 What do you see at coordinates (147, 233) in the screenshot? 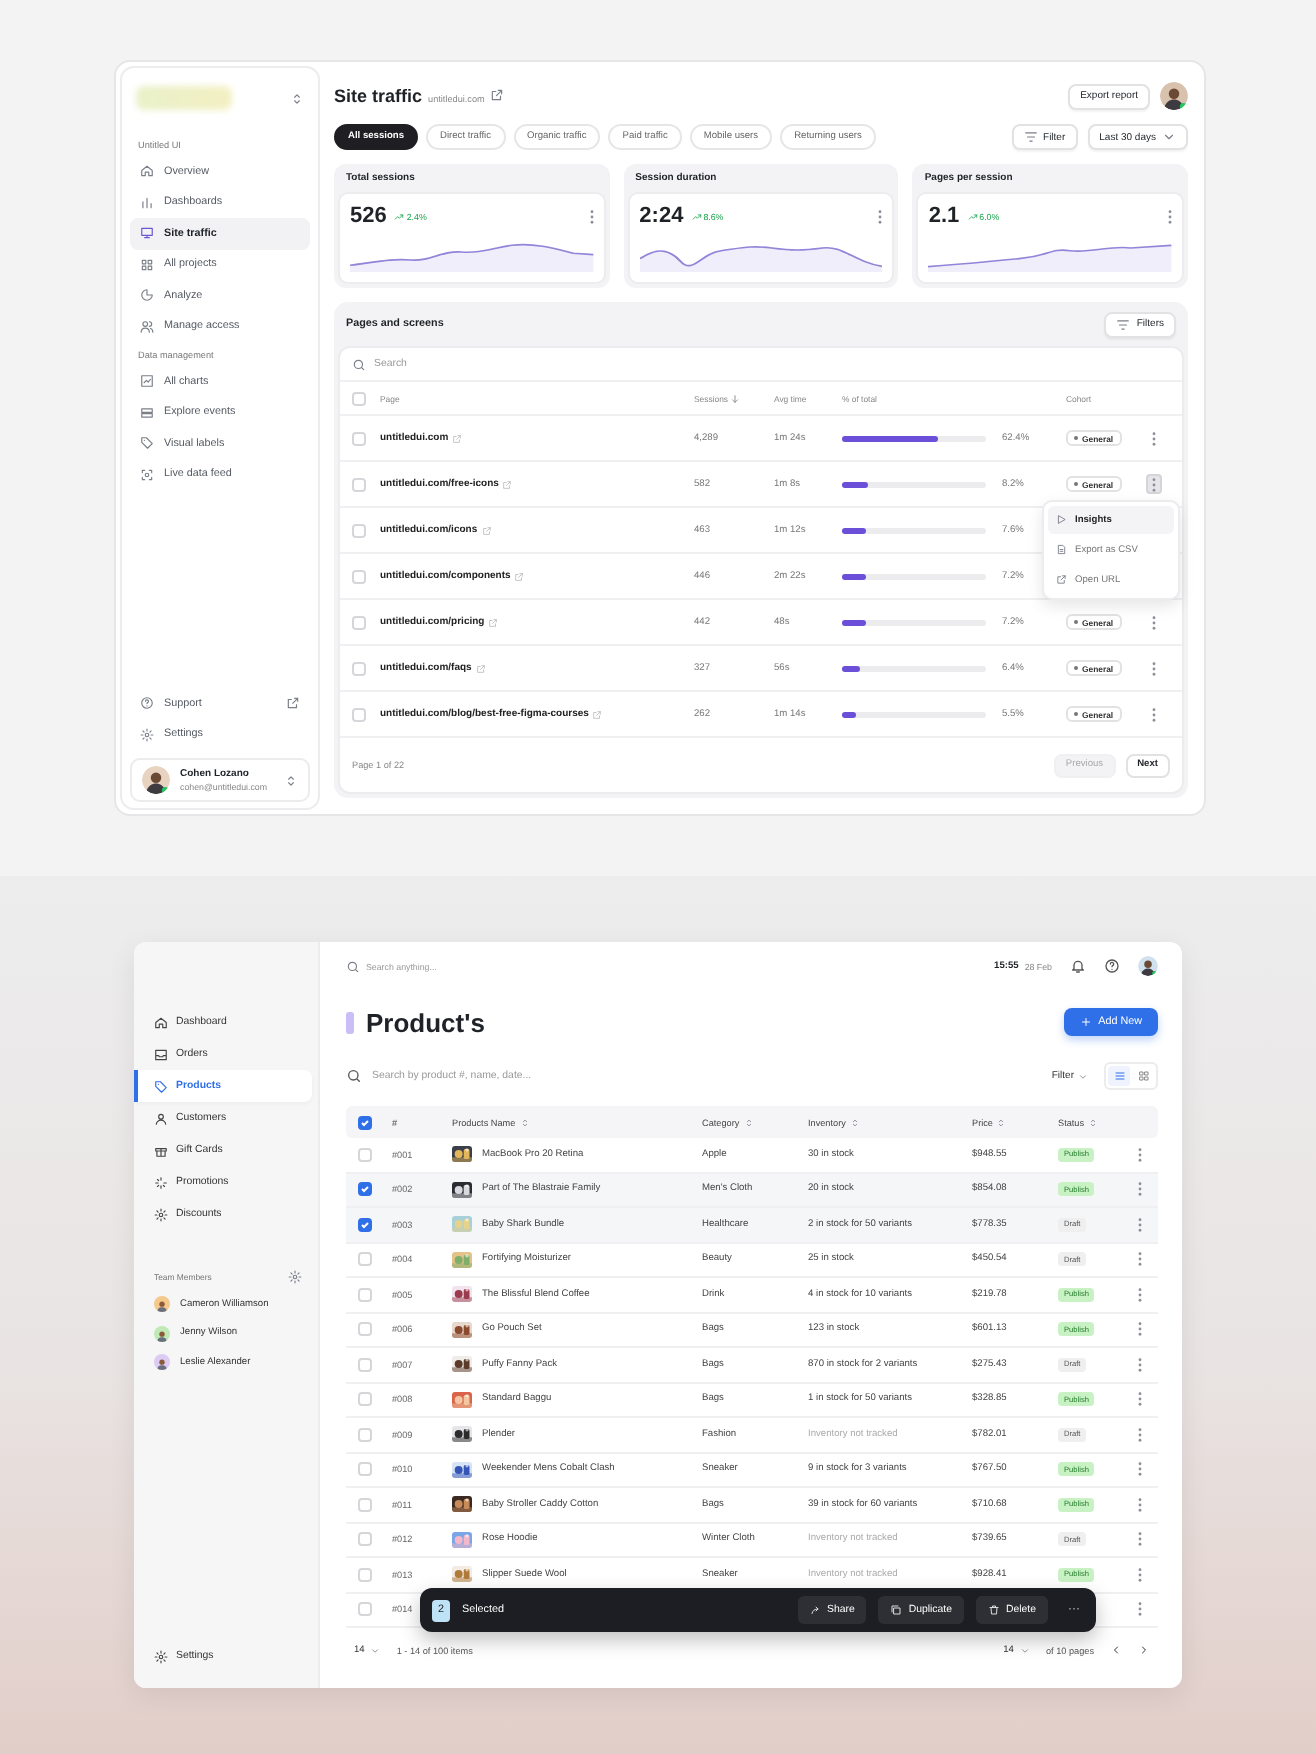
I see `monitor-icon` at bounding box center [147, 233].